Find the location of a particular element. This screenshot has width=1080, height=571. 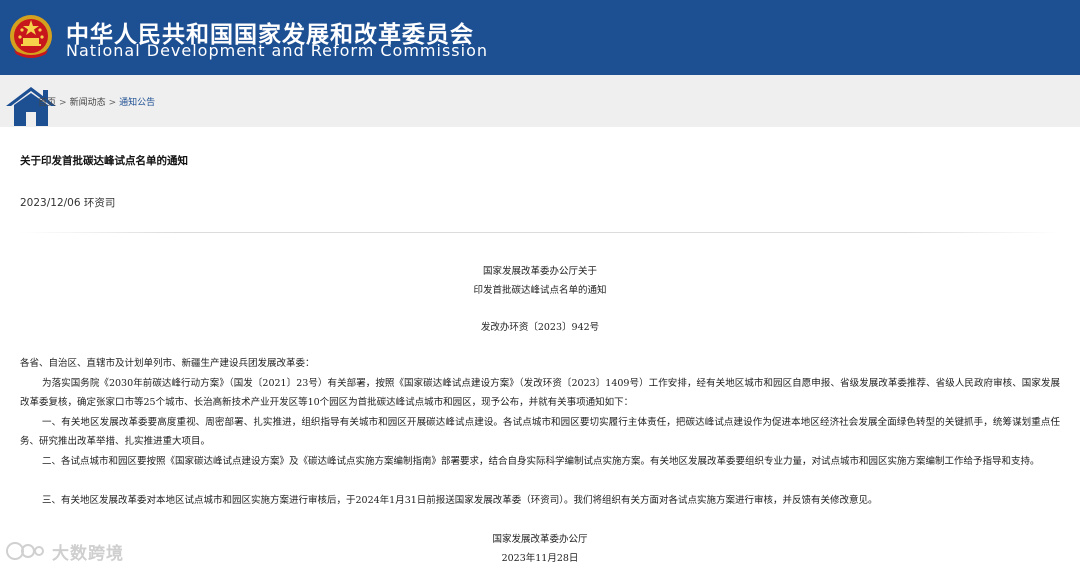

doc-signature: 国家发展改革委办公厅 is located at coordinates (540, 539).